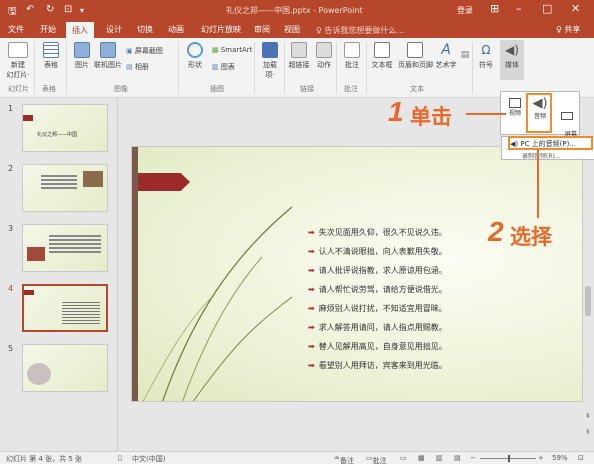 Image resolution: width=594 pixels, height=464 pixels. I want to click on chart-button: ▥ 图表, so click(223, 67).